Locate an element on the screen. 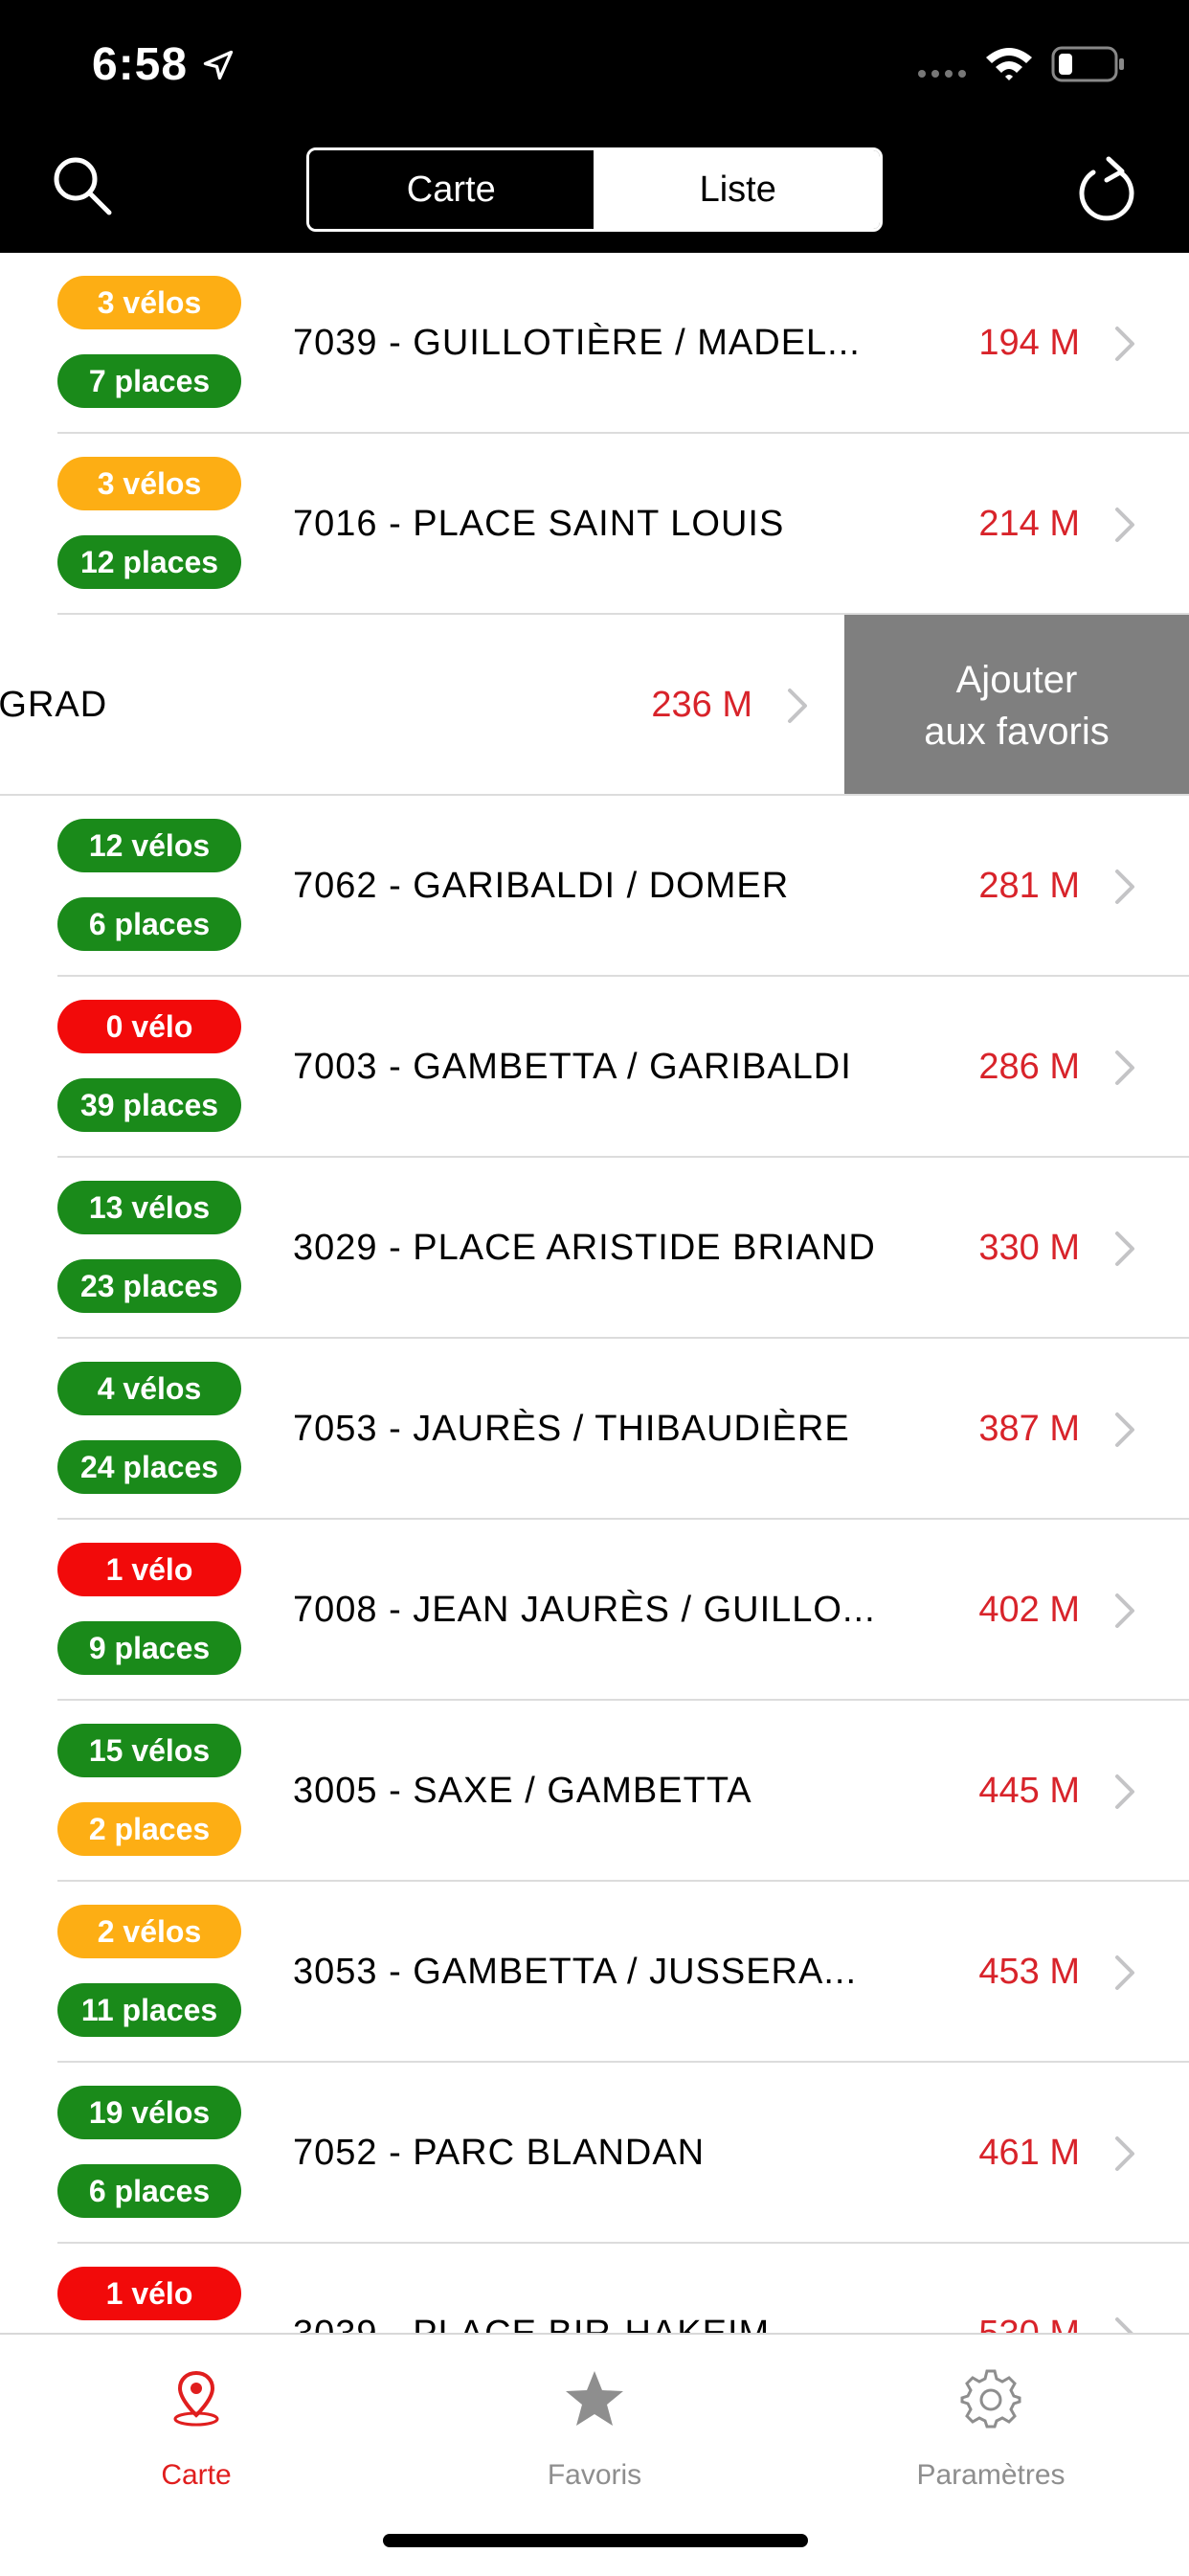 This screenshot has height=2576, width=1189. star-icon is located at coordinates (594, 2398).